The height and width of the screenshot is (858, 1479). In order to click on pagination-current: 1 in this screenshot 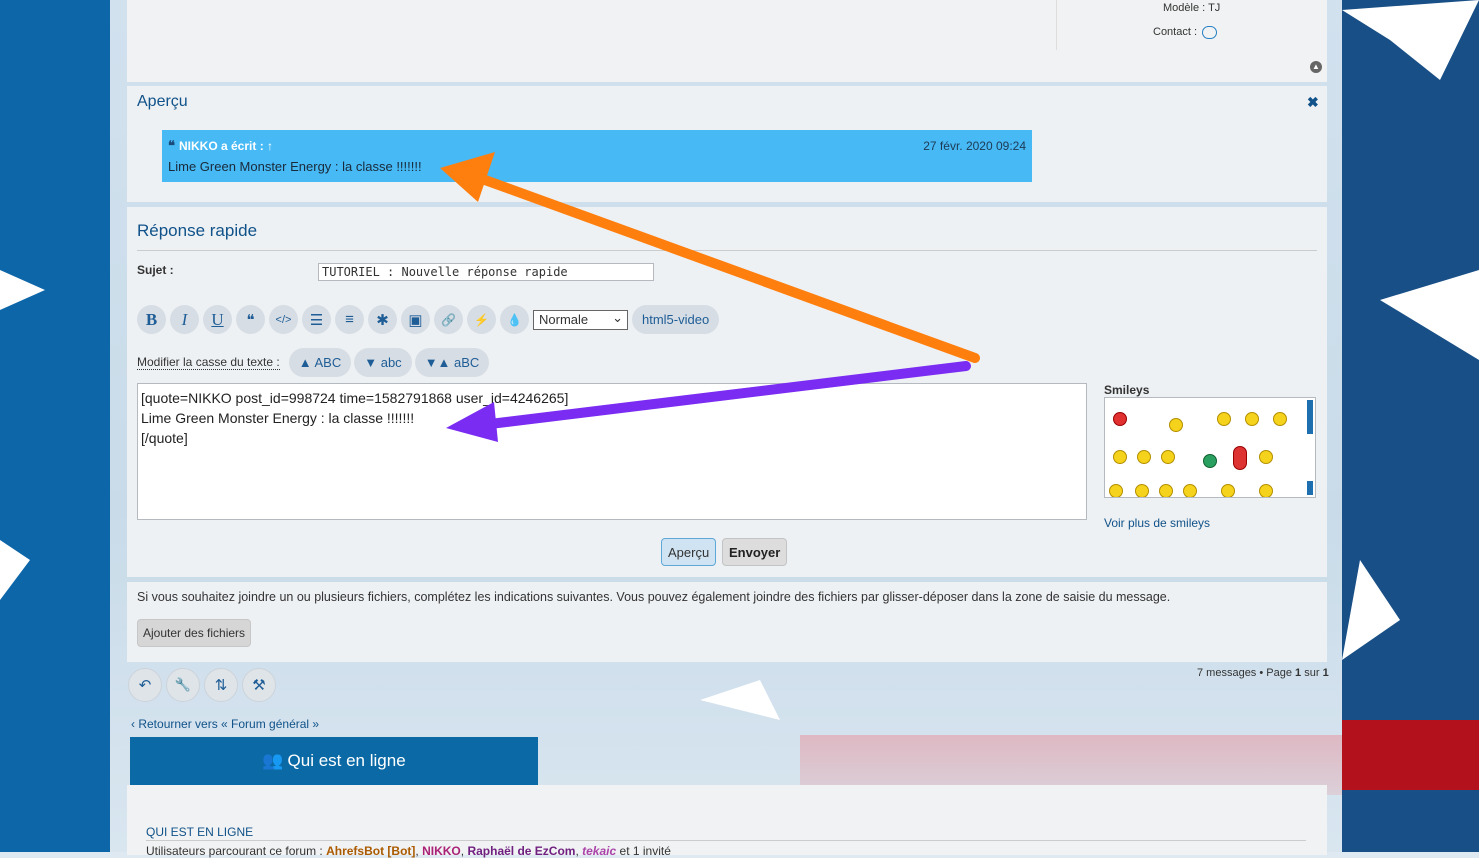, I will do `click(1298, 673)`.